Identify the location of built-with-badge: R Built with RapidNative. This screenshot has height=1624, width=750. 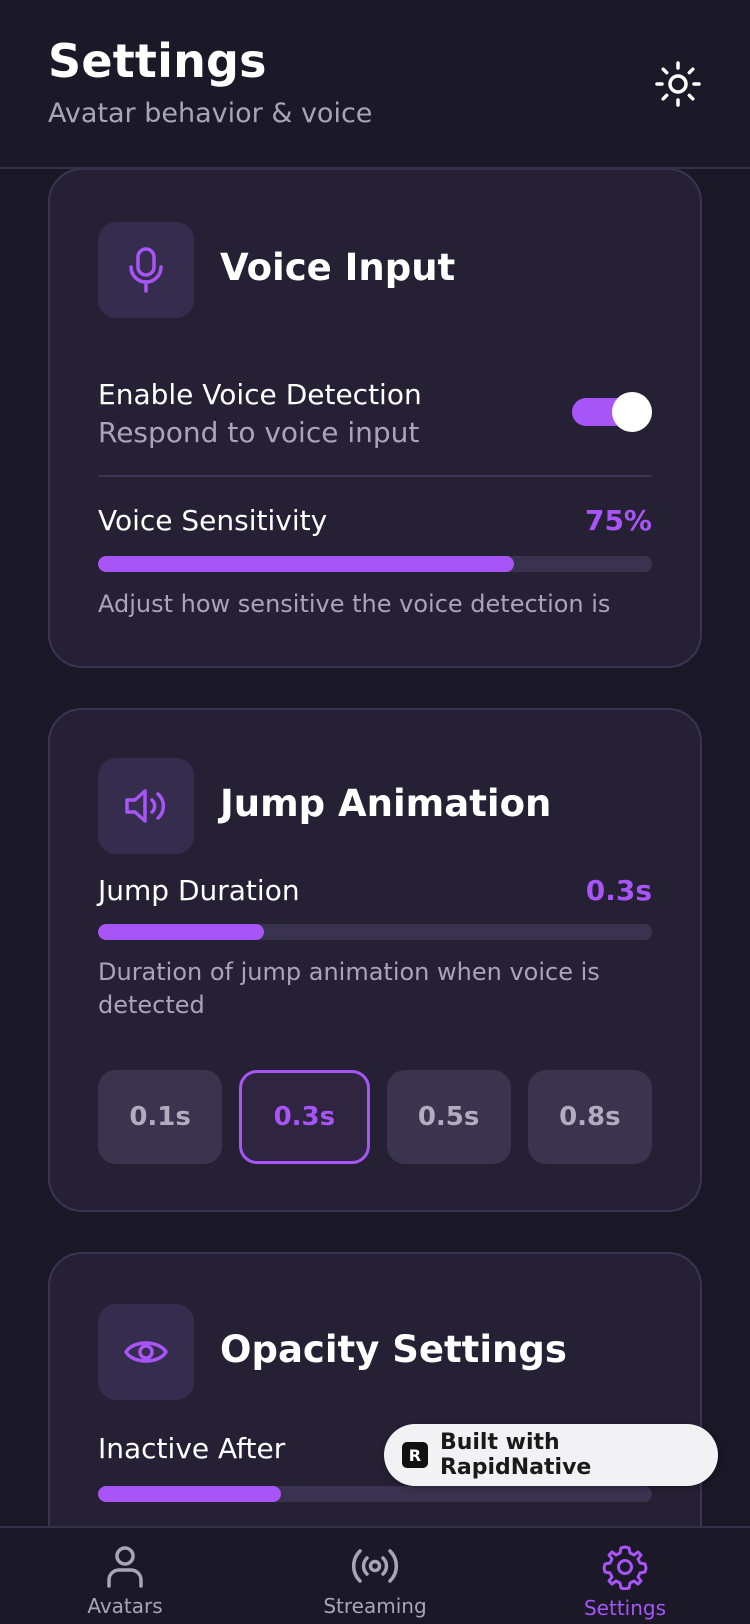
(551, 1455).